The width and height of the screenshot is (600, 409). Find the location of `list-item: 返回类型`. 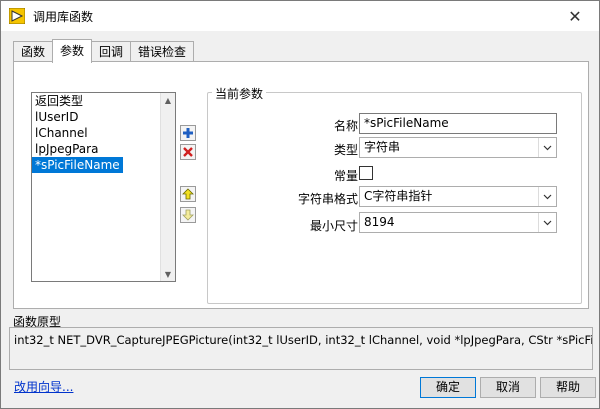

list-item: 返回类型 is located at coordinates (96, 101).